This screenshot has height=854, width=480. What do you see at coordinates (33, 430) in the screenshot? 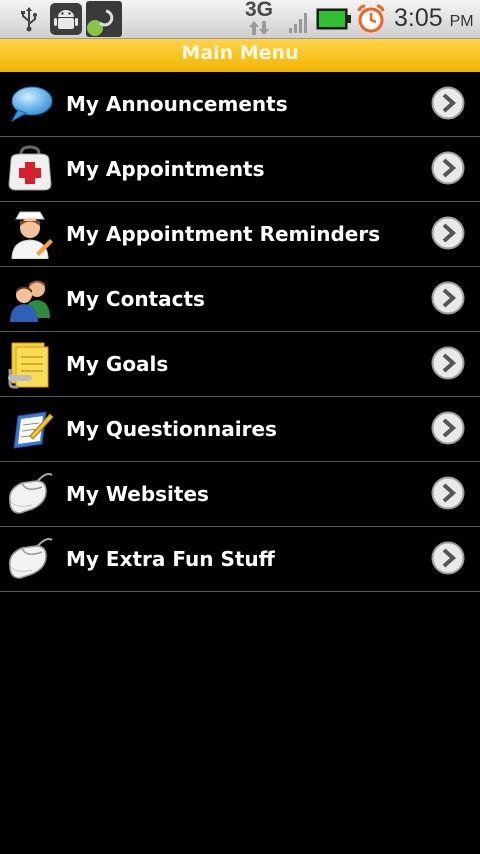
I see `clipboard-pen-icon` at bounding box center [33, 430].